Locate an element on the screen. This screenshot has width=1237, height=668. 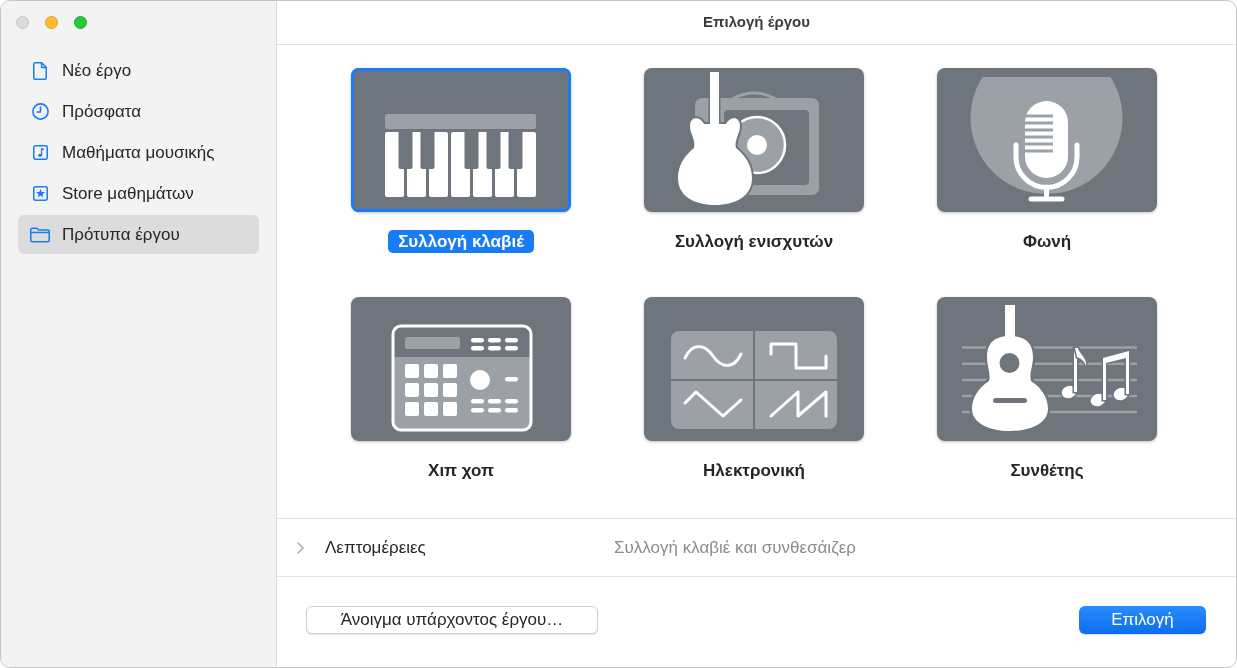
music-note-icon is located at coordinates (40, 152).